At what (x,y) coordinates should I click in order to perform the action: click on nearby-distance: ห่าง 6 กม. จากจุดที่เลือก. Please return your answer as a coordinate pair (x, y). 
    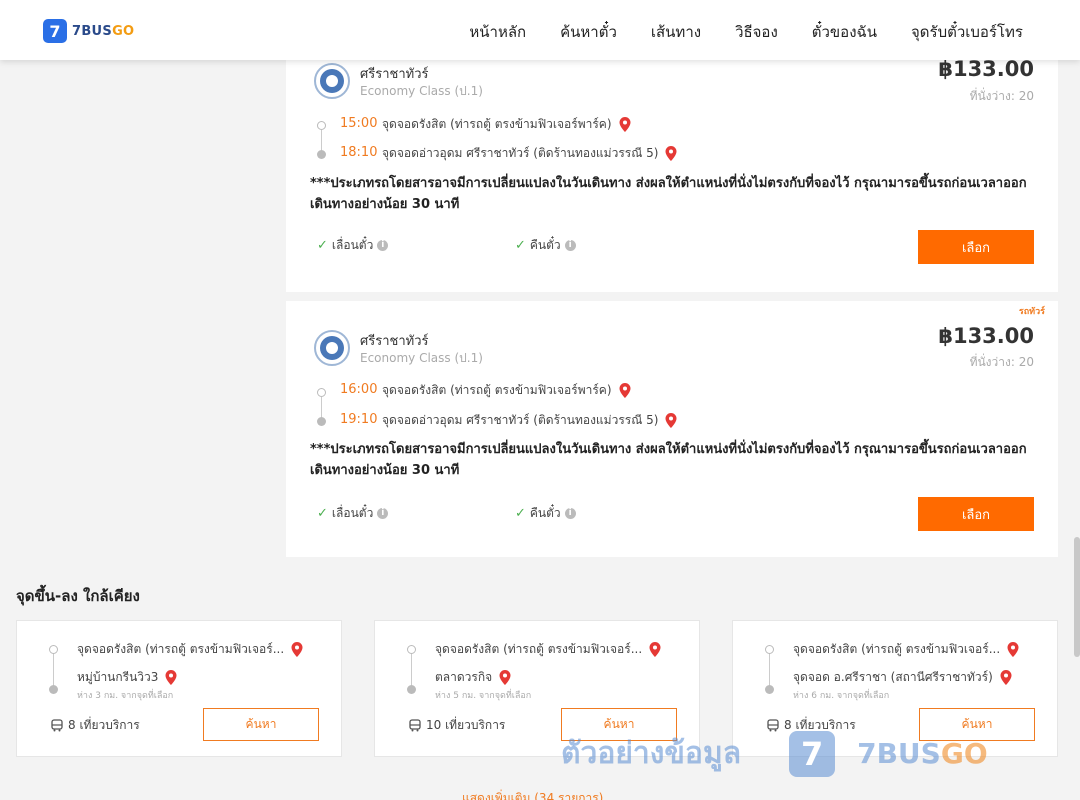
    Looking at the image, I should click on (841, 696).